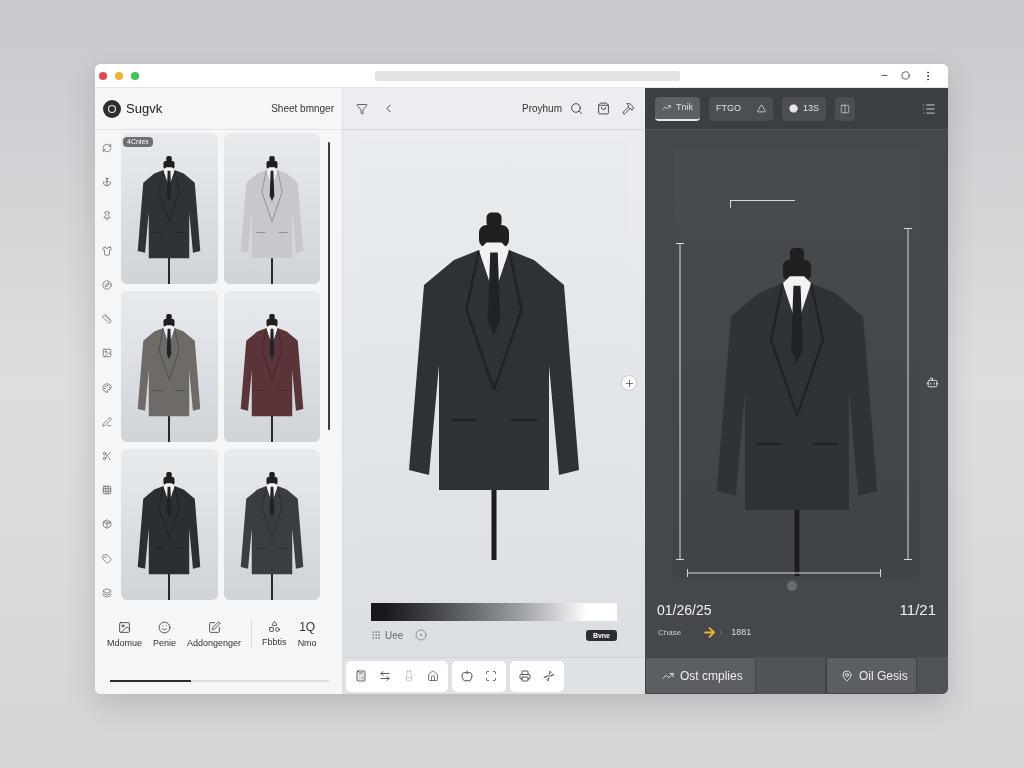  I want to click on apple-icon, so click(467, 676).